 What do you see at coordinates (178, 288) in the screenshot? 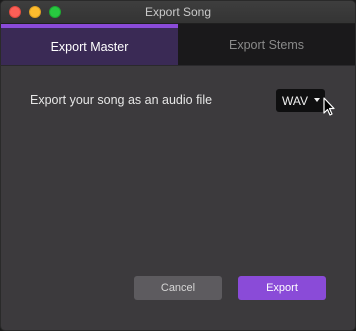
I see `cancel-button: Cancel` at bounding box center [178, 288].